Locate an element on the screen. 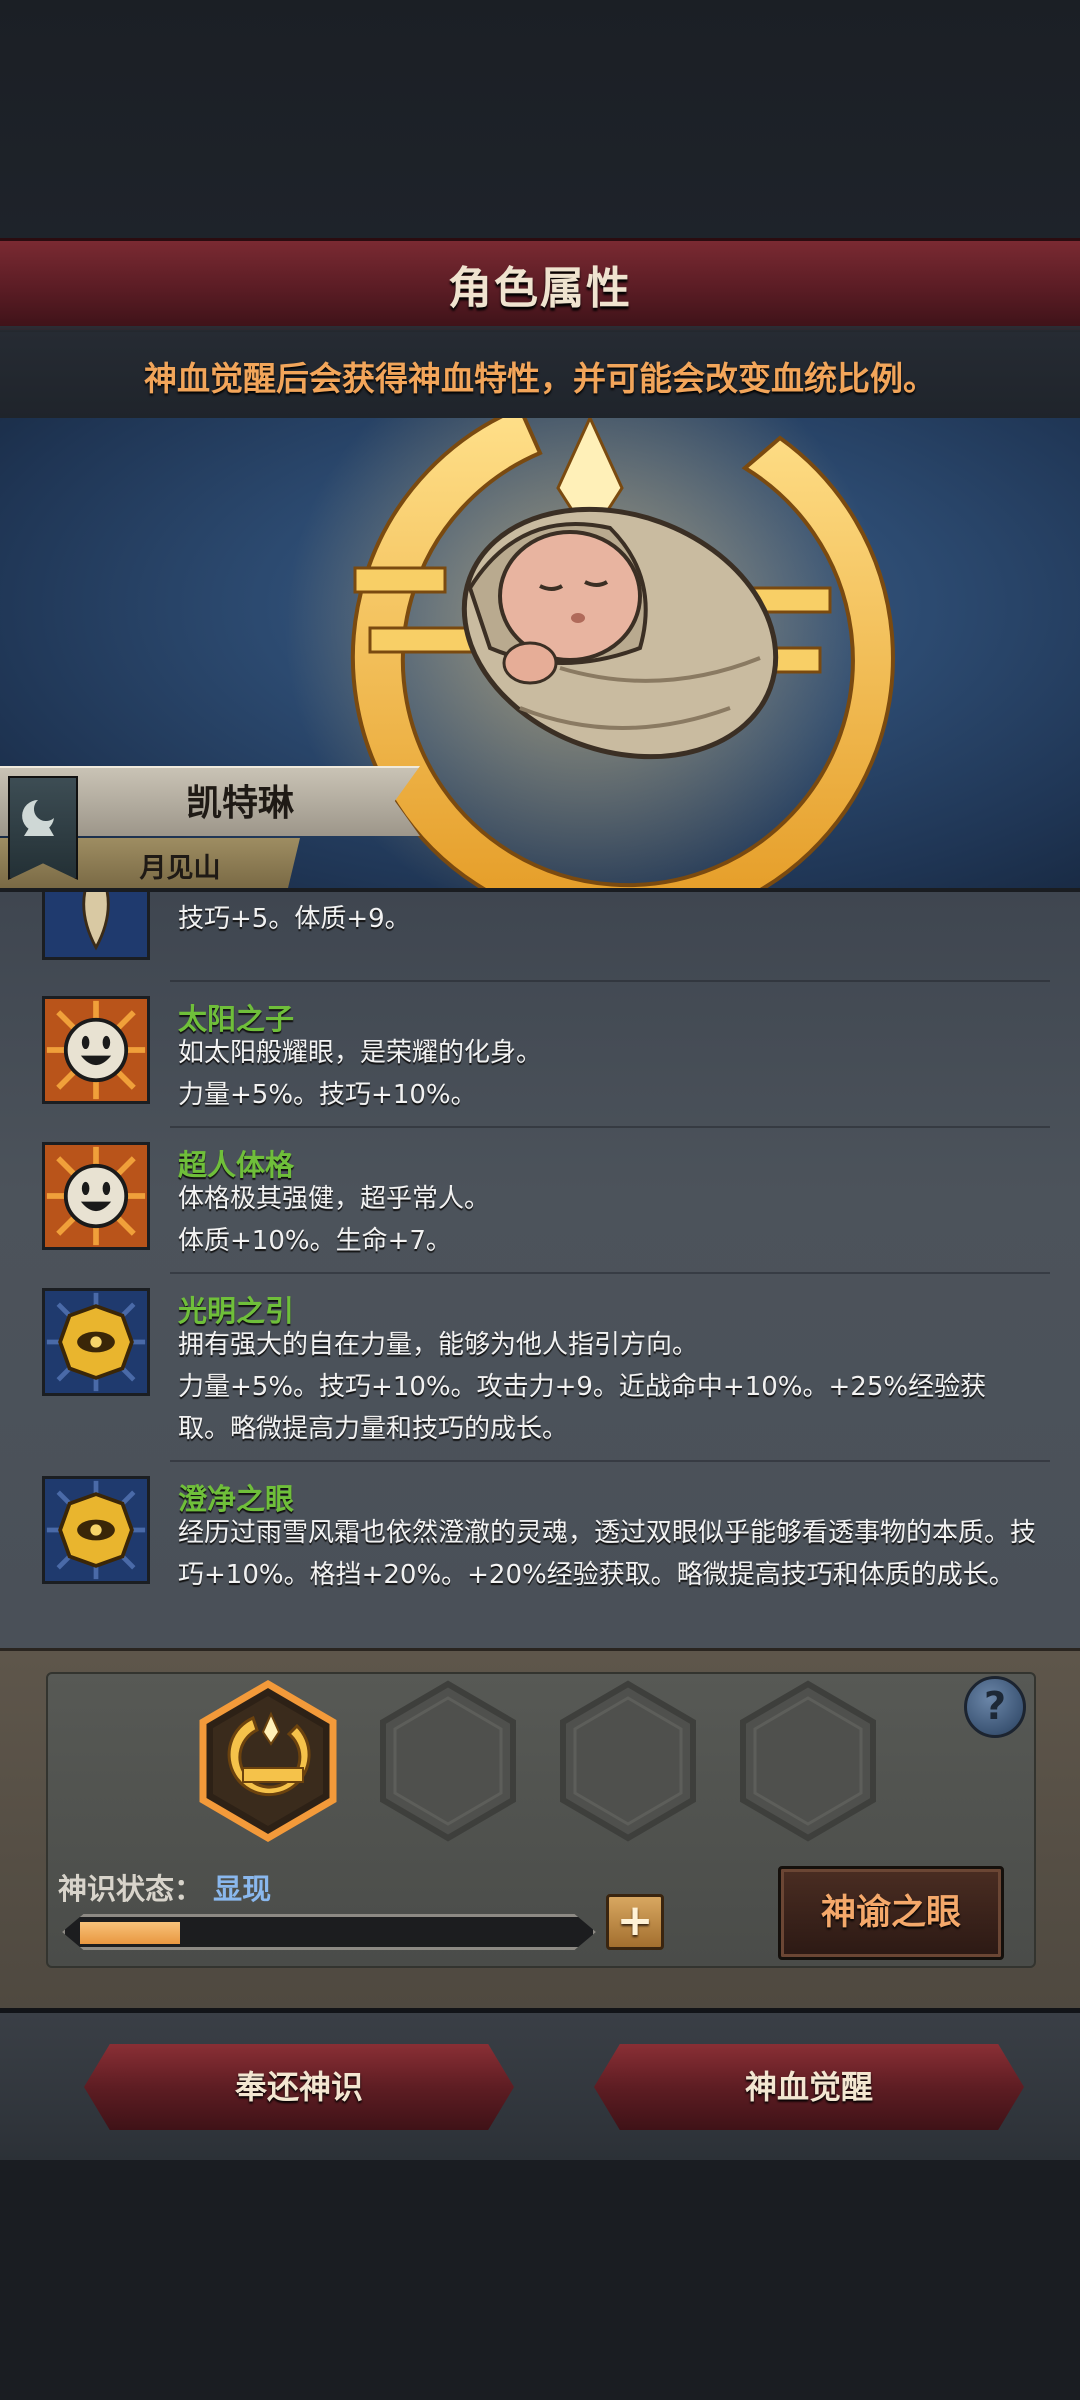 The image size is (1080, 2400). status-value: 显现 is located at coordinates (242, 1889).